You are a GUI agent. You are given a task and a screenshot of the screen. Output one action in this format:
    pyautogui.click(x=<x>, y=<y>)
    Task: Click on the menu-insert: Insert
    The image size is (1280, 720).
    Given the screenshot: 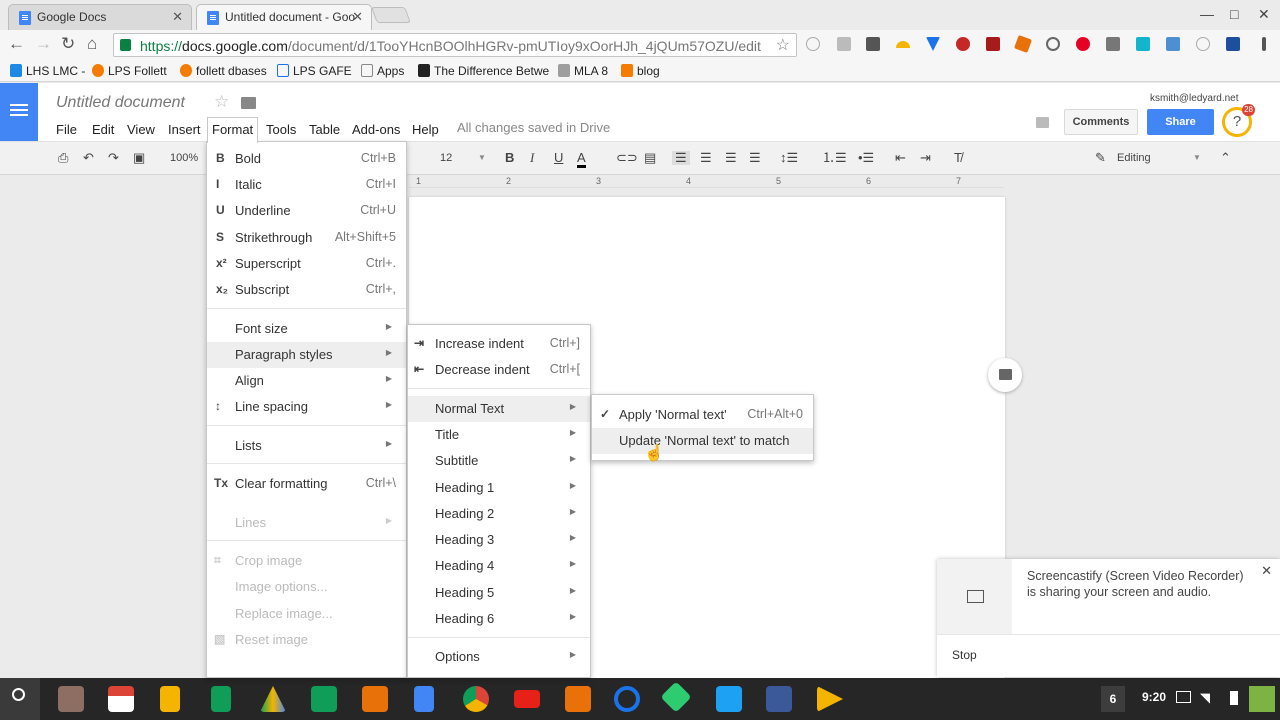 What is the action you would take?
    pyautogui.click(x=184, y=129)
    